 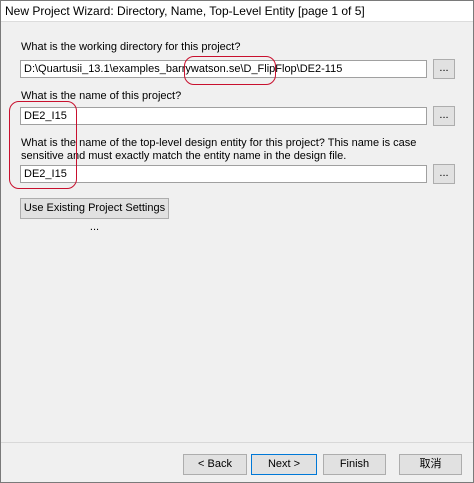 I want to click on wizard-footer: < Back Next > Finish 取消, so click(x=237, y=462).